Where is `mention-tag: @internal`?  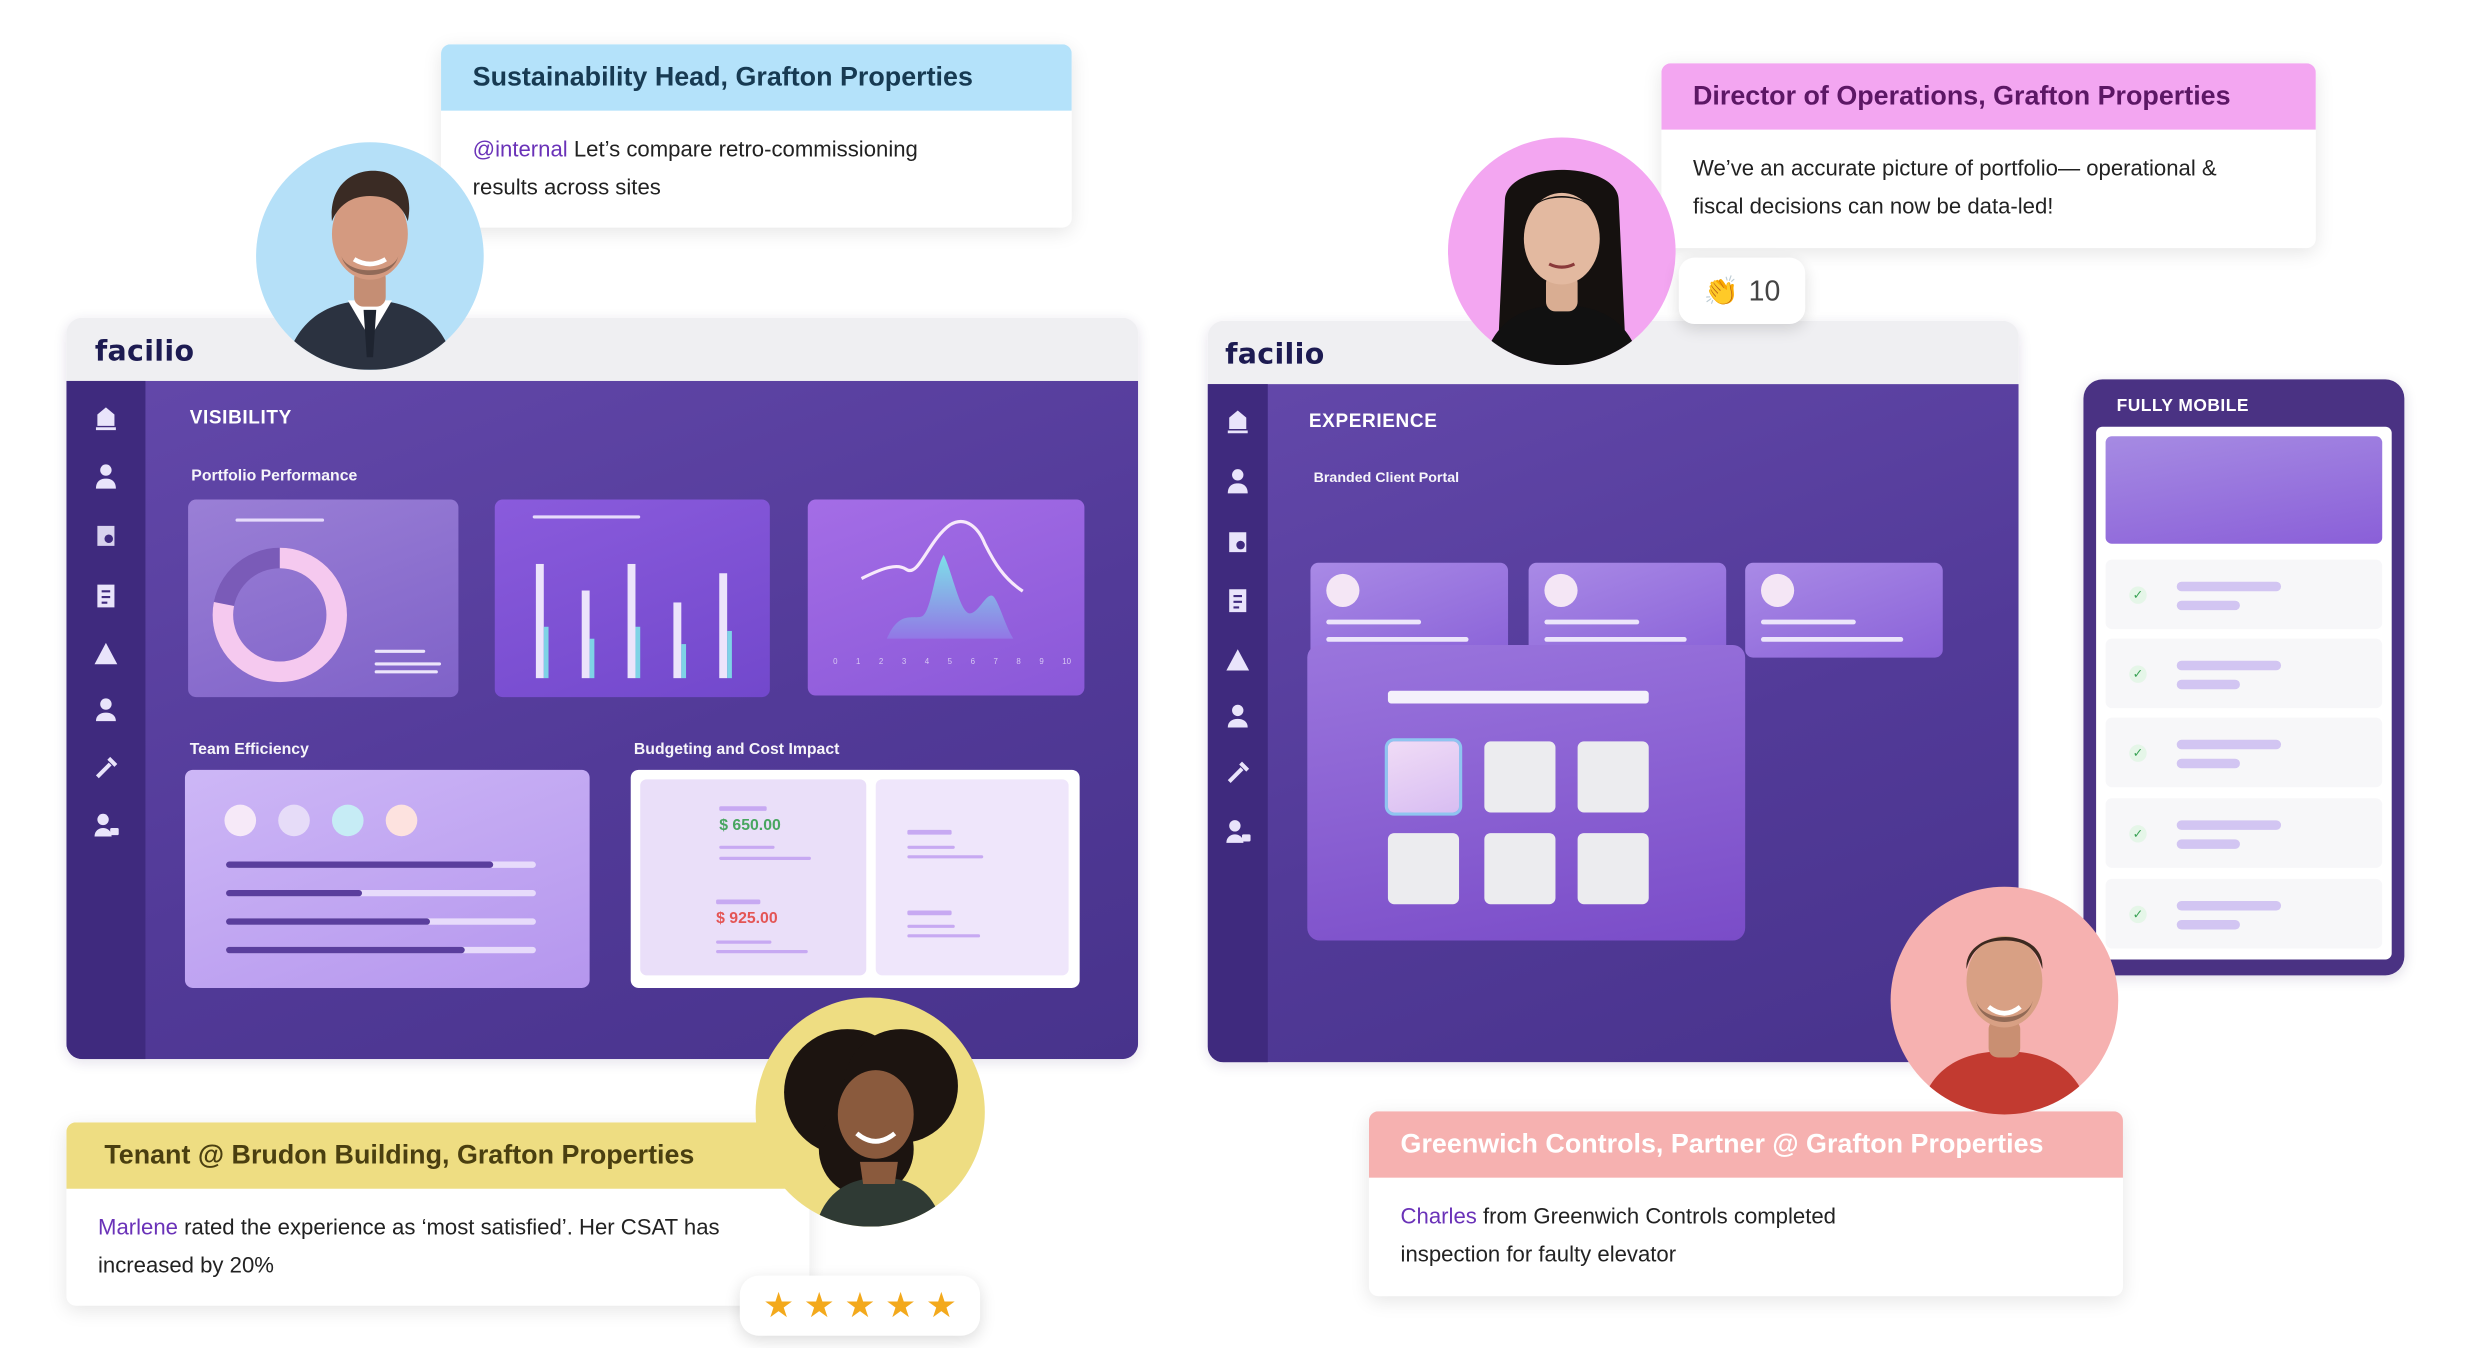 mention-tag: @internal is located at coordinates (520, 148).